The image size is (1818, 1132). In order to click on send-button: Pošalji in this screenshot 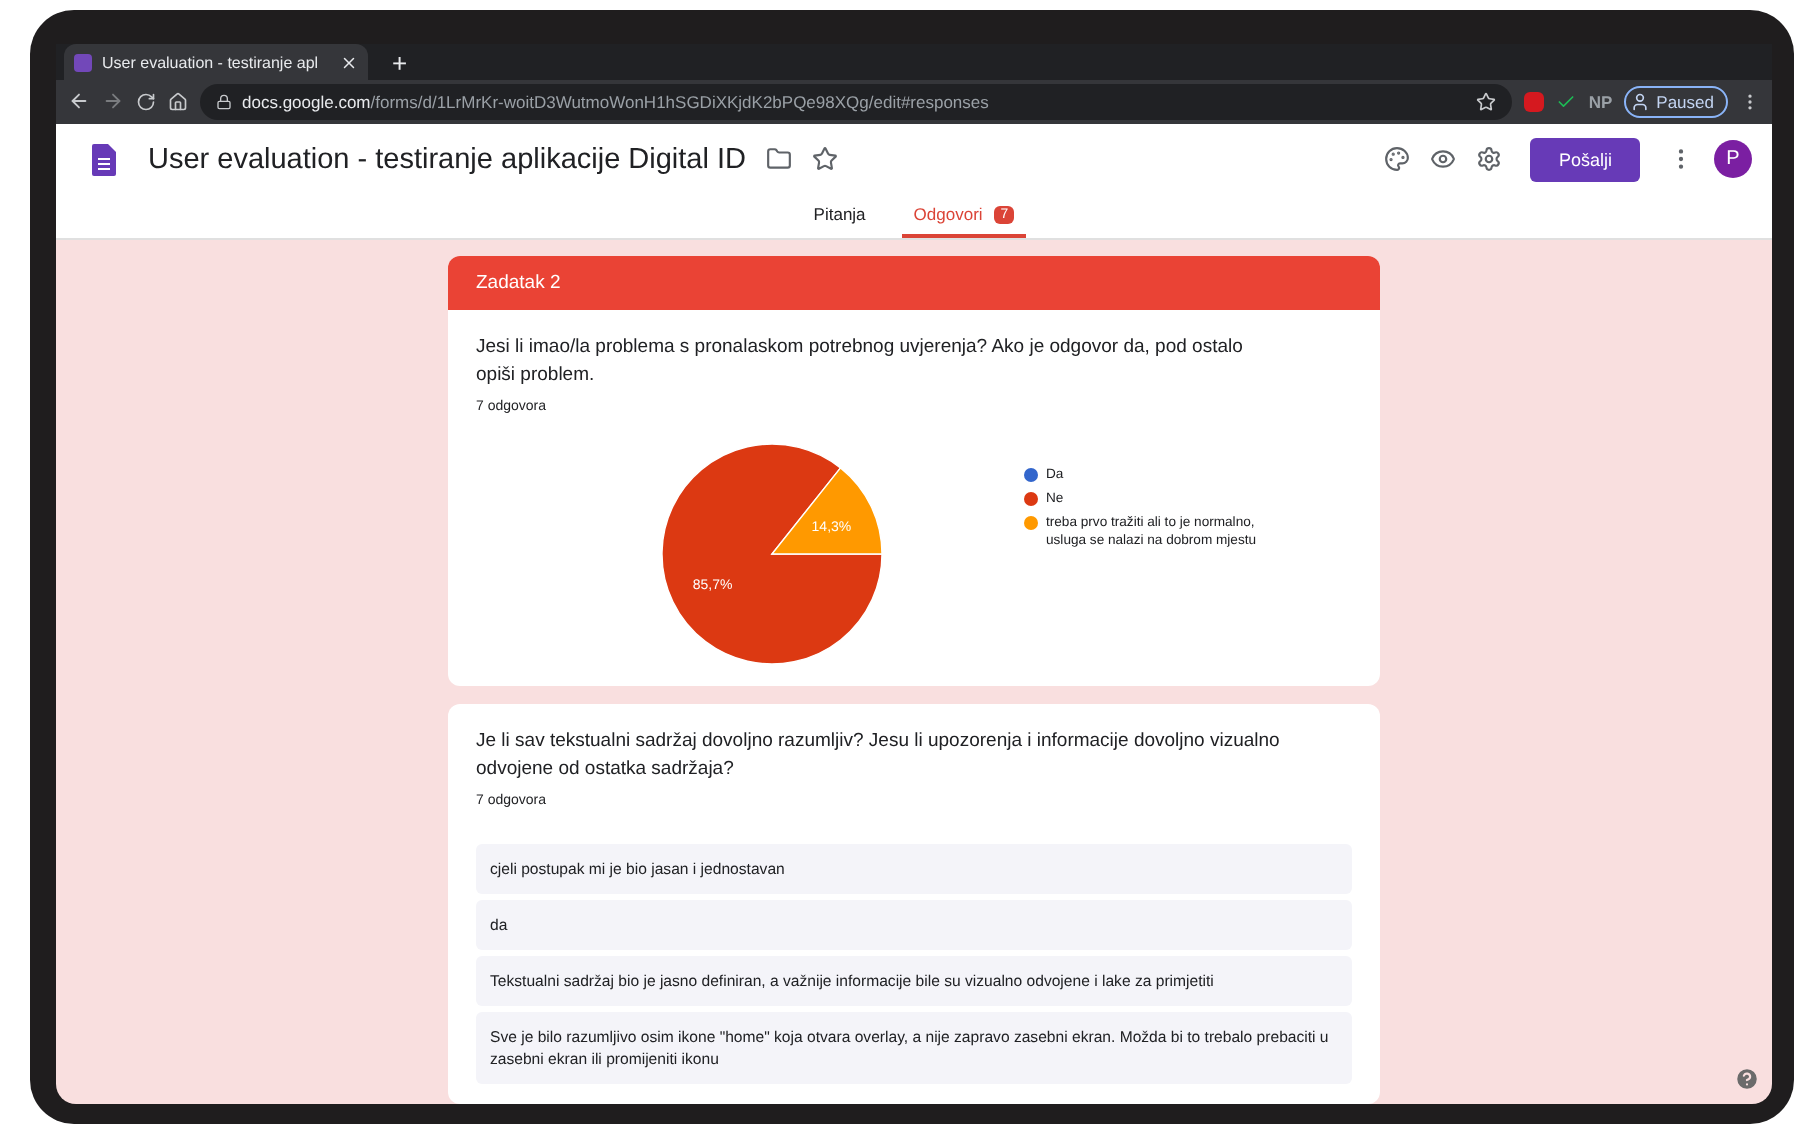, I will do `click(1585, 159)`.